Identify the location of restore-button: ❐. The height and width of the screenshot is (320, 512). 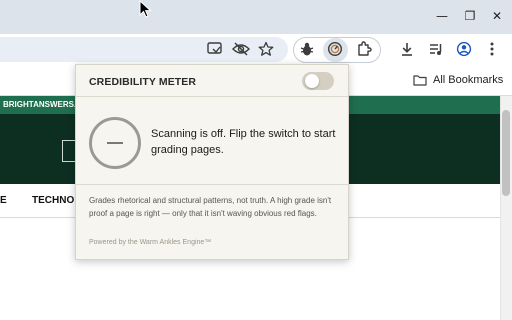
(470, 16).